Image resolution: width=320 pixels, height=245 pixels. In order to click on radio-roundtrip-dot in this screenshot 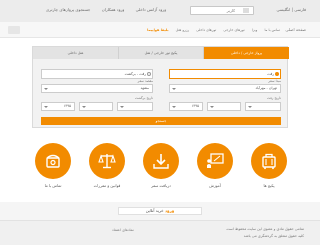, I will do `click(149, 74)`.